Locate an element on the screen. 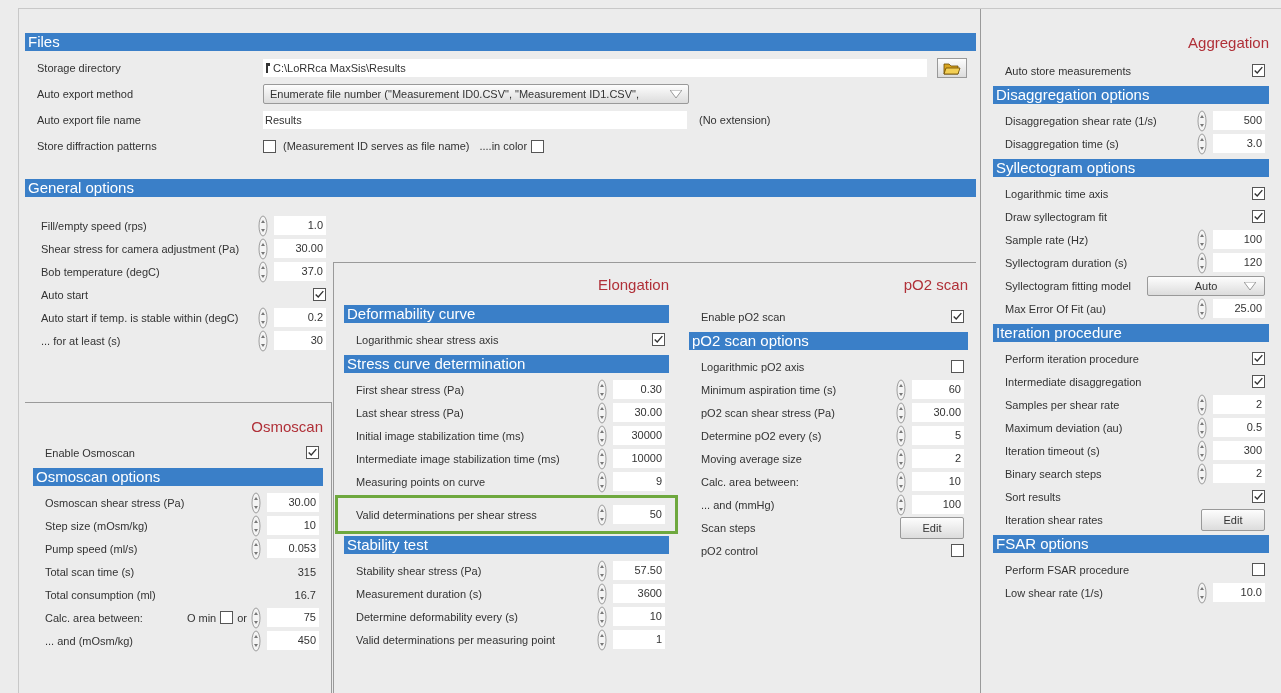 Image resolution: width=1281 pixels, height=693 pixels. number-field: 9 is located at coordinates (639, 481).